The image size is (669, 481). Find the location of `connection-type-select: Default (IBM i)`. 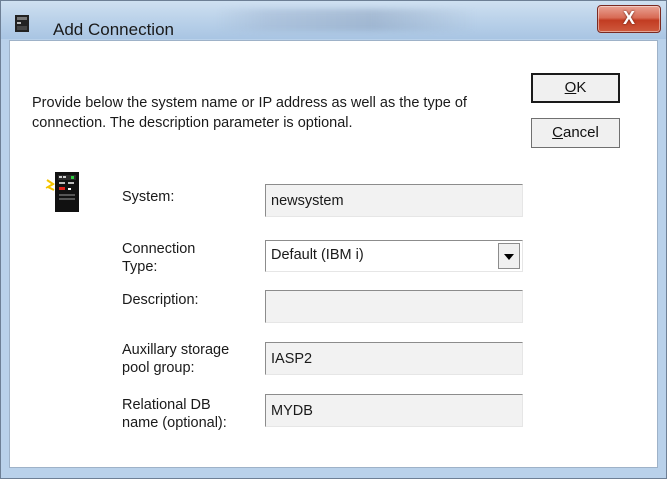

connection-type-select: Default (IBM i) is located at coordinates (394, 256).